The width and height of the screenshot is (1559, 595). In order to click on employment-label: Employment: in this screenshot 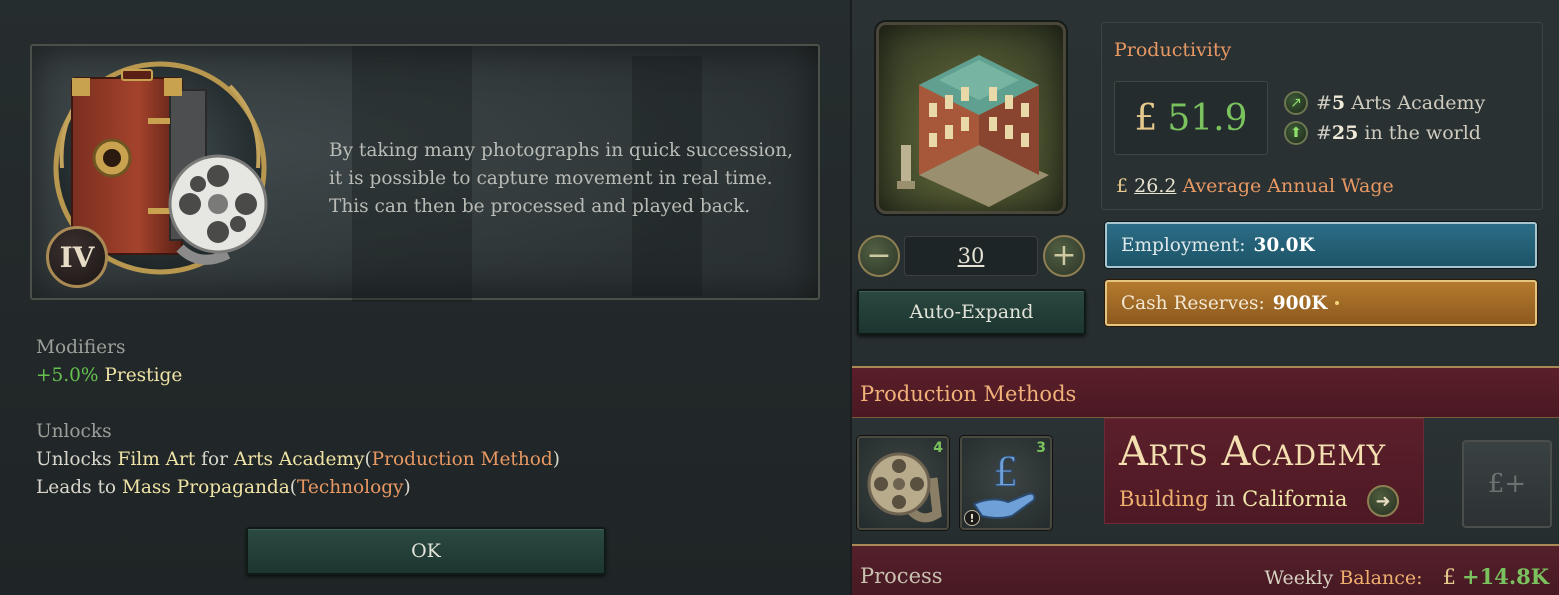, I will do `click(1183, 245)`.